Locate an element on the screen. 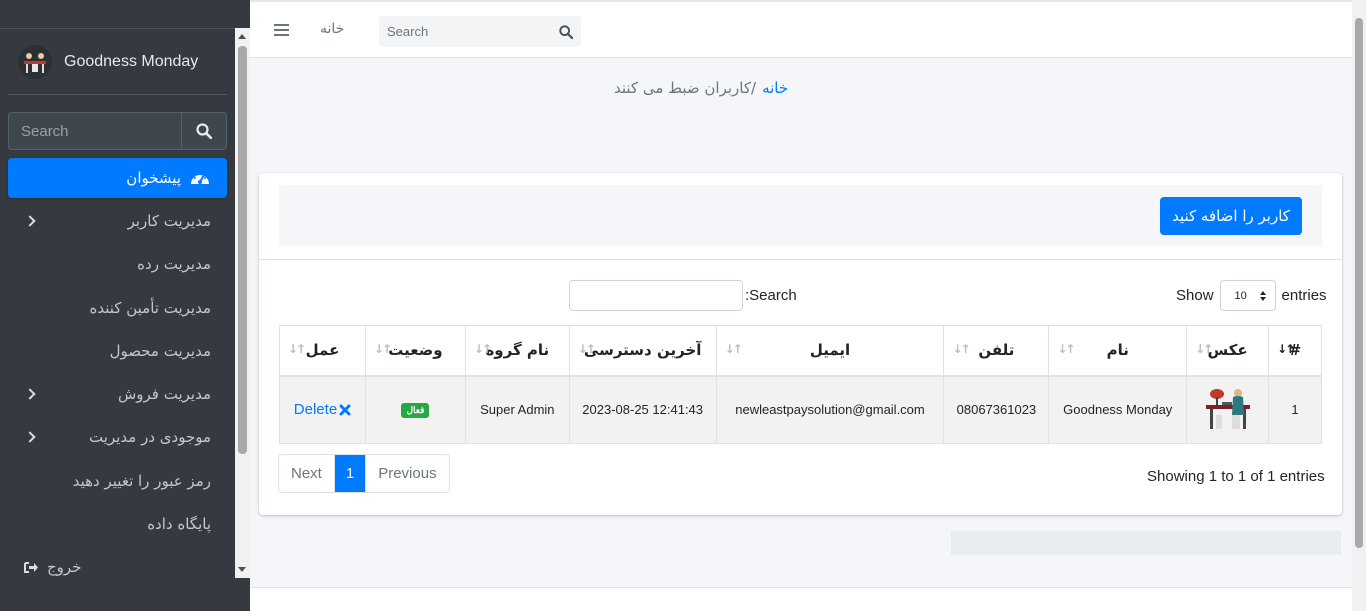 This screenshot has height=611, width=1366. cell-last-access: 12:41:43 2023-08-25 is located at coordinates (642, 409).